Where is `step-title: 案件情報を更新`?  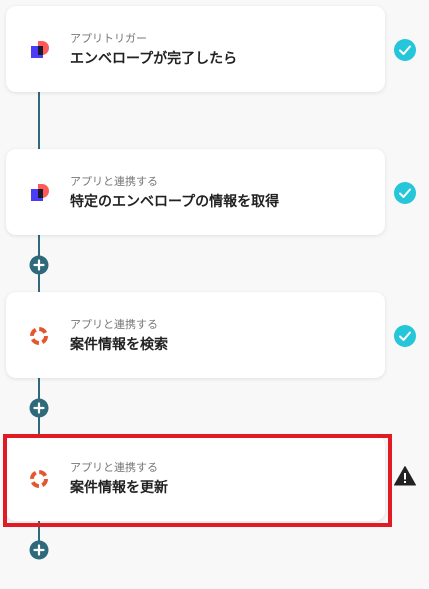
step-title: 案件情報を更新 is located at coordinates (119, 488).